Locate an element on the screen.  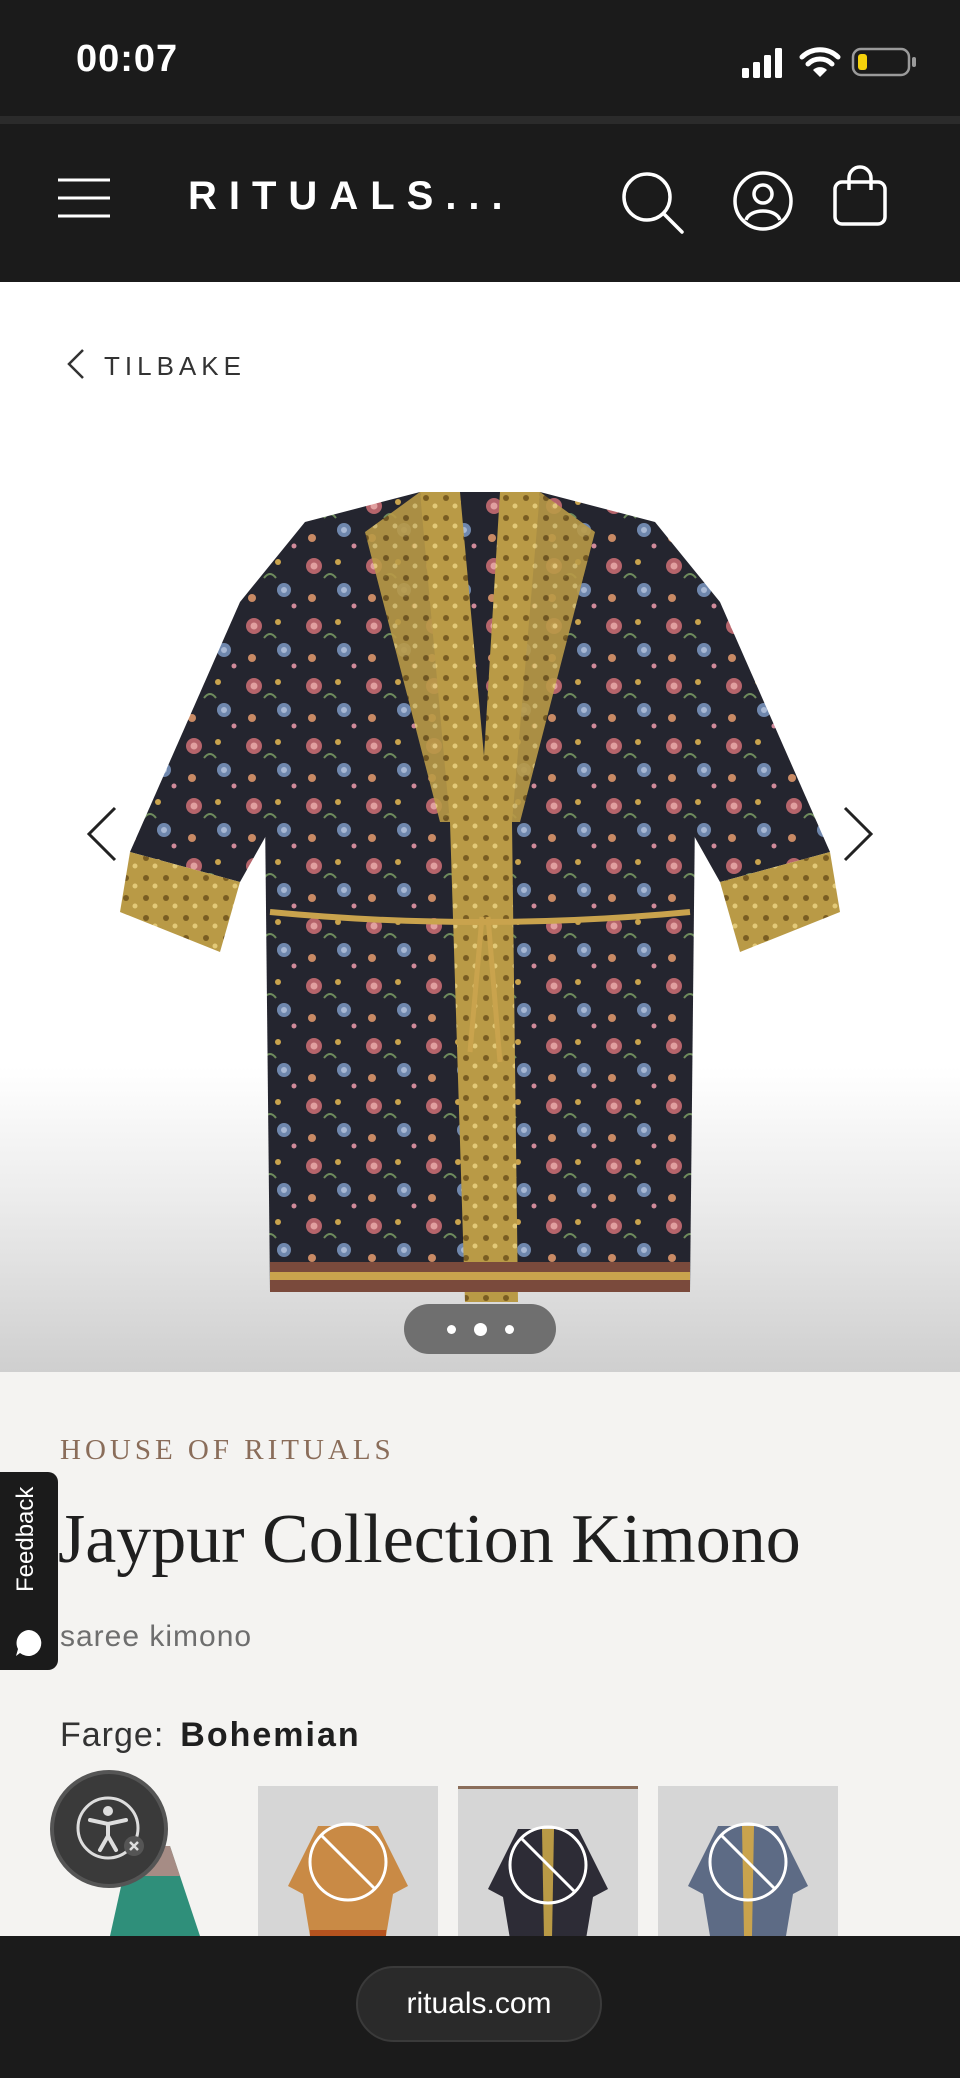
swatch-bohemian is located at coordinates (548, 1863).